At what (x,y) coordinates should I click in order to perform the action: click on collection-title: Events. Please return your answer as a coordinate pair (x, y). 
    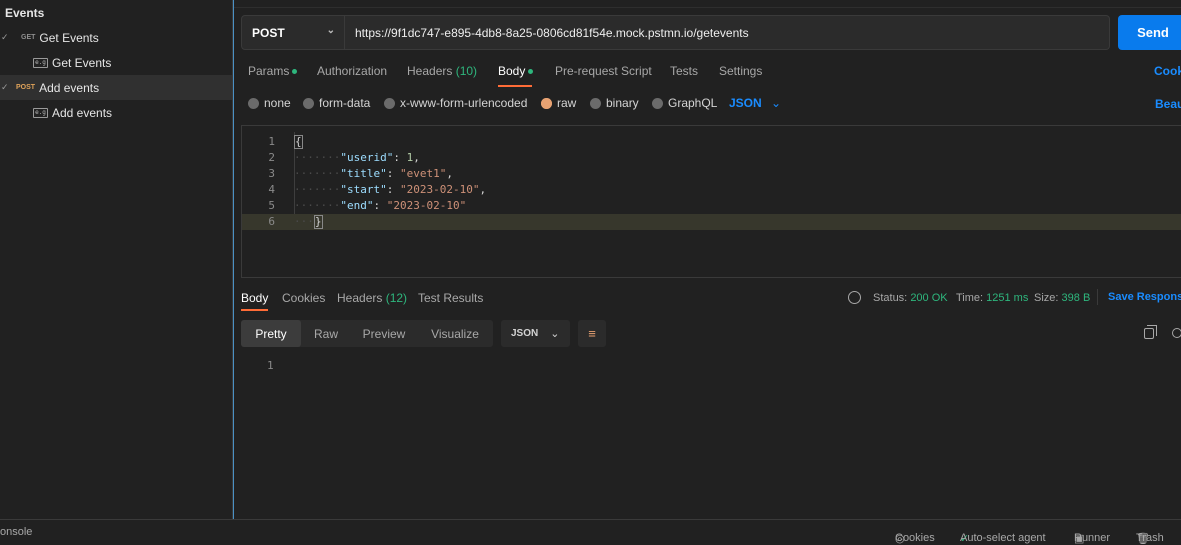
    Looking at the image, I should click on (116, 12).